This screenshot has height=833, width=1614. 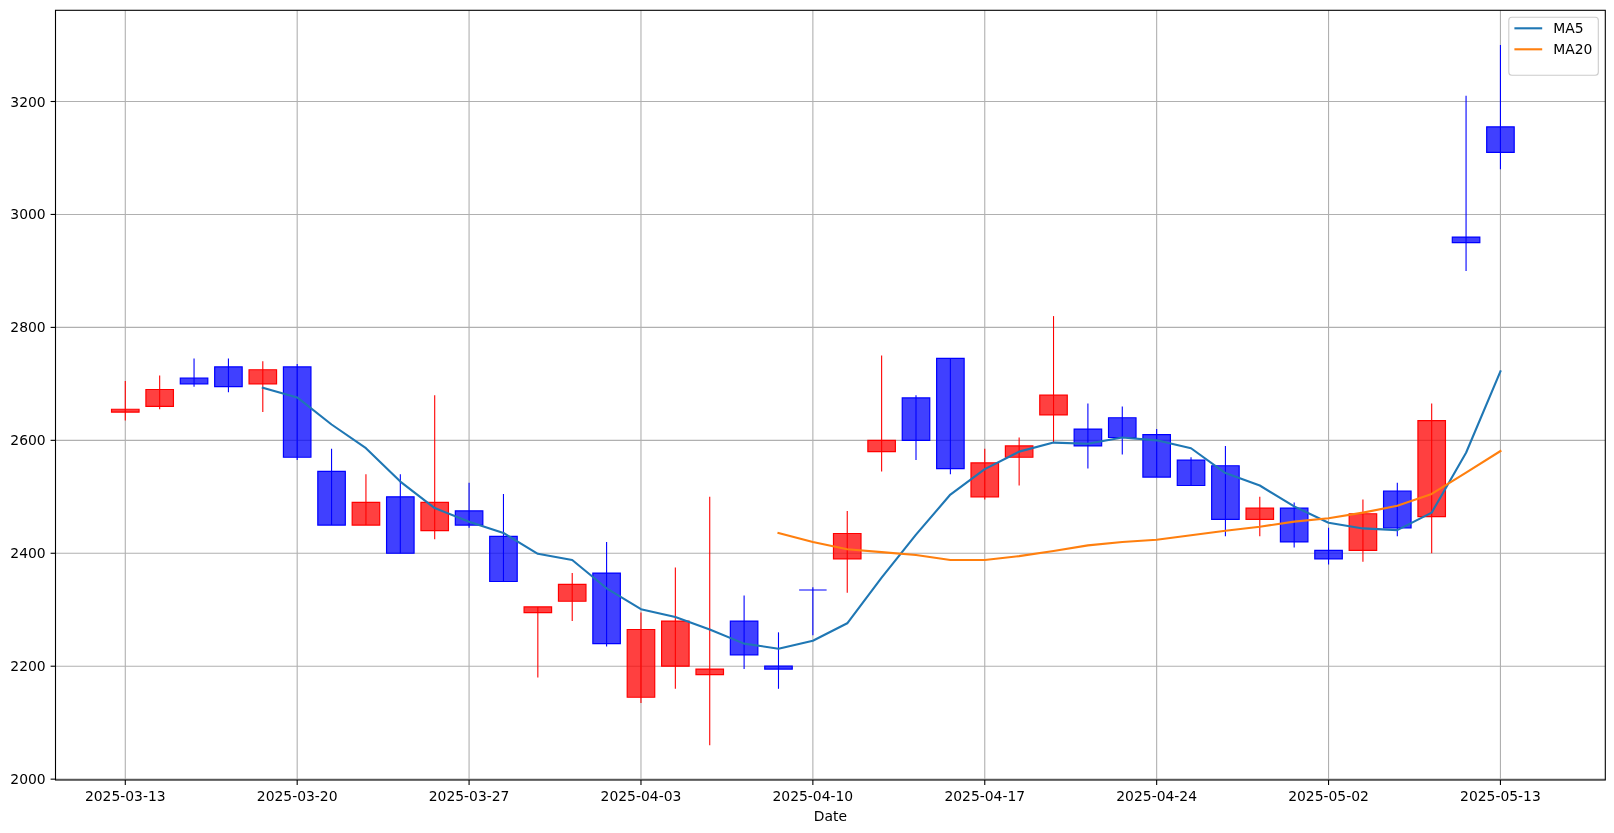 What do you see at coordinates (1568, 28) in the screenshot?
I see `legend-label: MA5` at bounding box center [1568, 28].